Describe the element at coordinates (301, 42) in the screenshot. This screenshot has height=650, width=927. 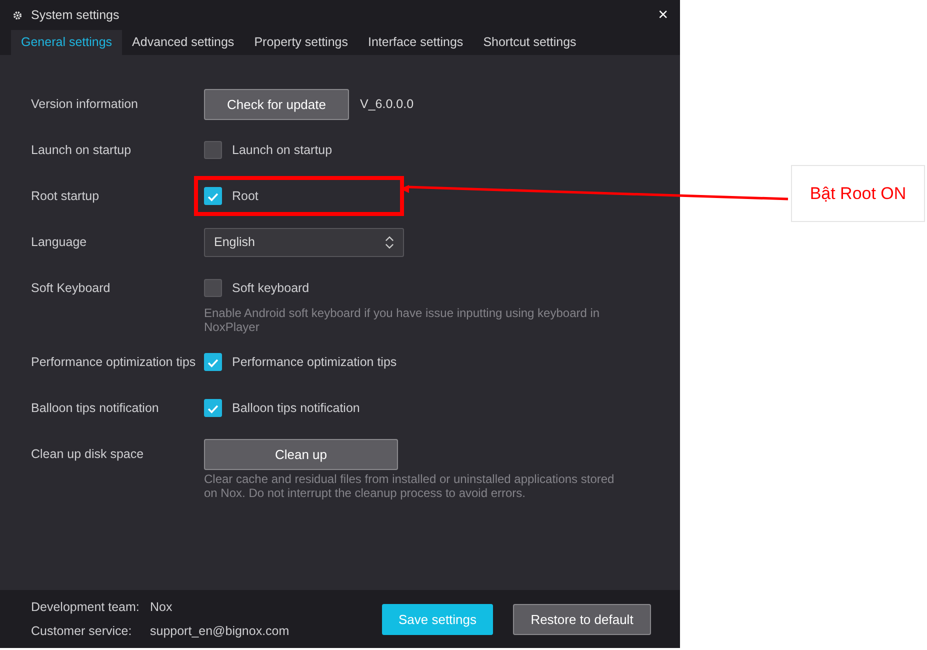
I see `tab: Property settings` at that location.